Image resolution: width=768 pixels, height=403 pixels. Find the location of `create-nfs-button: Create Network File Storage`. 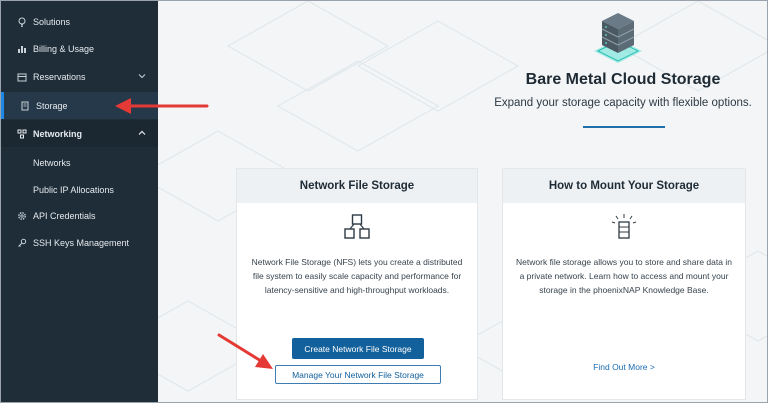

create-nfs-button: Create Network File Storage is located at coordinates (358, 348).